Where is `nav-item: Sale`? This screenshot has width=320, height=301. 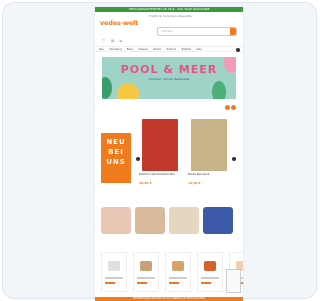
nav-item: Sale is located at coordinates (199, 49).